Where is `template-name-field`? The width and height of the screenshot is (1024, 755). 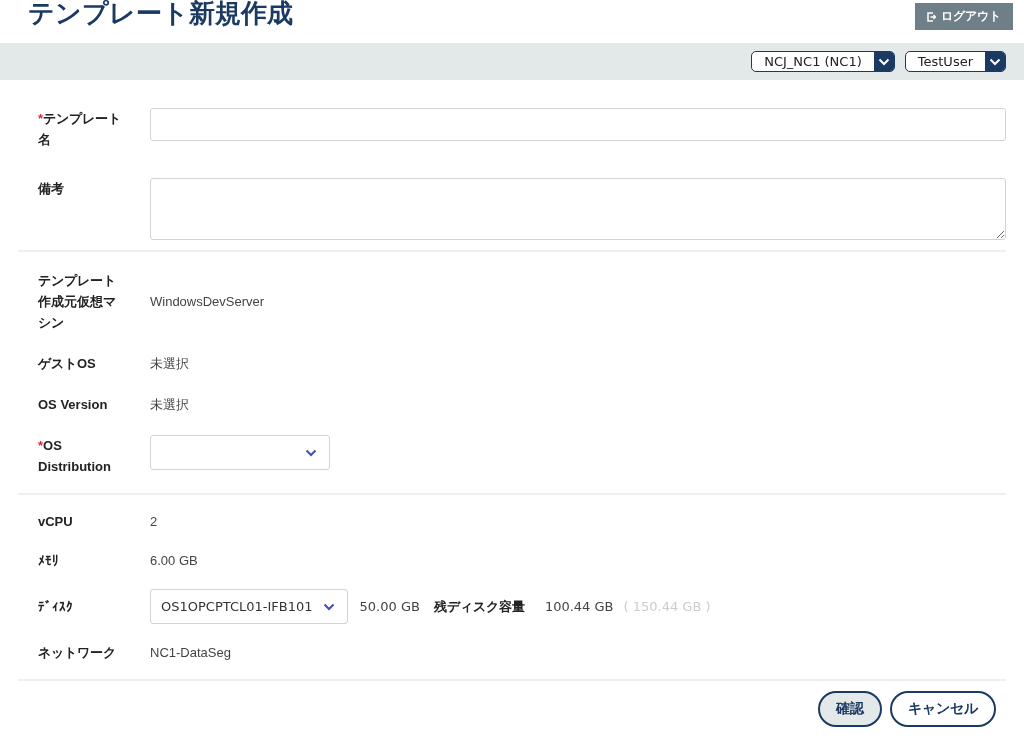 template-name-field is located at coordinates (578, 124).